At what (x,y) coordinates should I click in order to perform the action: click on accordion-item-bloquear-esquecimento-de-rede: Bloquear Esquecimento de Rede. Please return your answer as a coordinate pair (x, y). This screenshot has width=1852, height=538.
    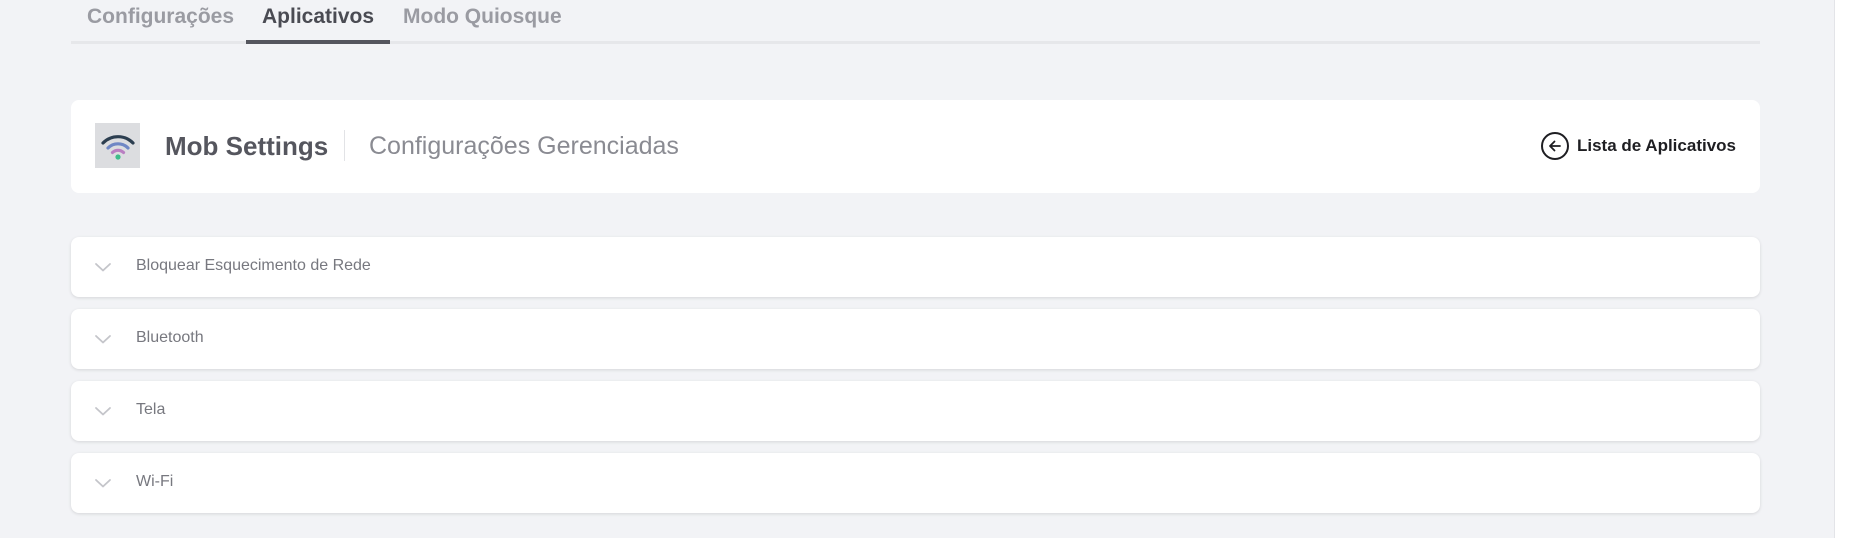
    Looking at the image, I should click on (915, 267).